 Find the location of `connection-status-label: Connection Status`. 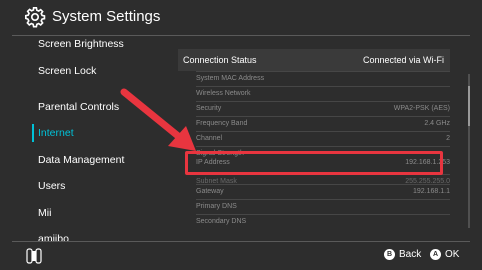

connection-status-label: Connection Status is located at coordinates (220, 60).